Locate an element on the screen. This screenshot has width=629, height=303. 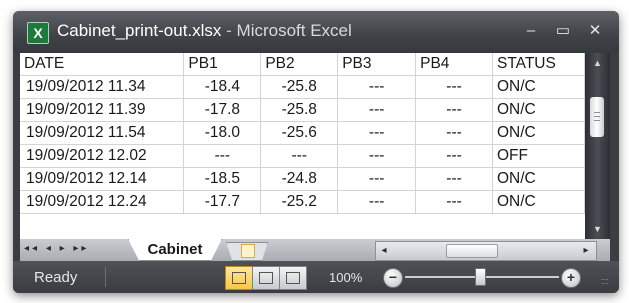
excel-app-icon: X is located at coordinates (38, 33).